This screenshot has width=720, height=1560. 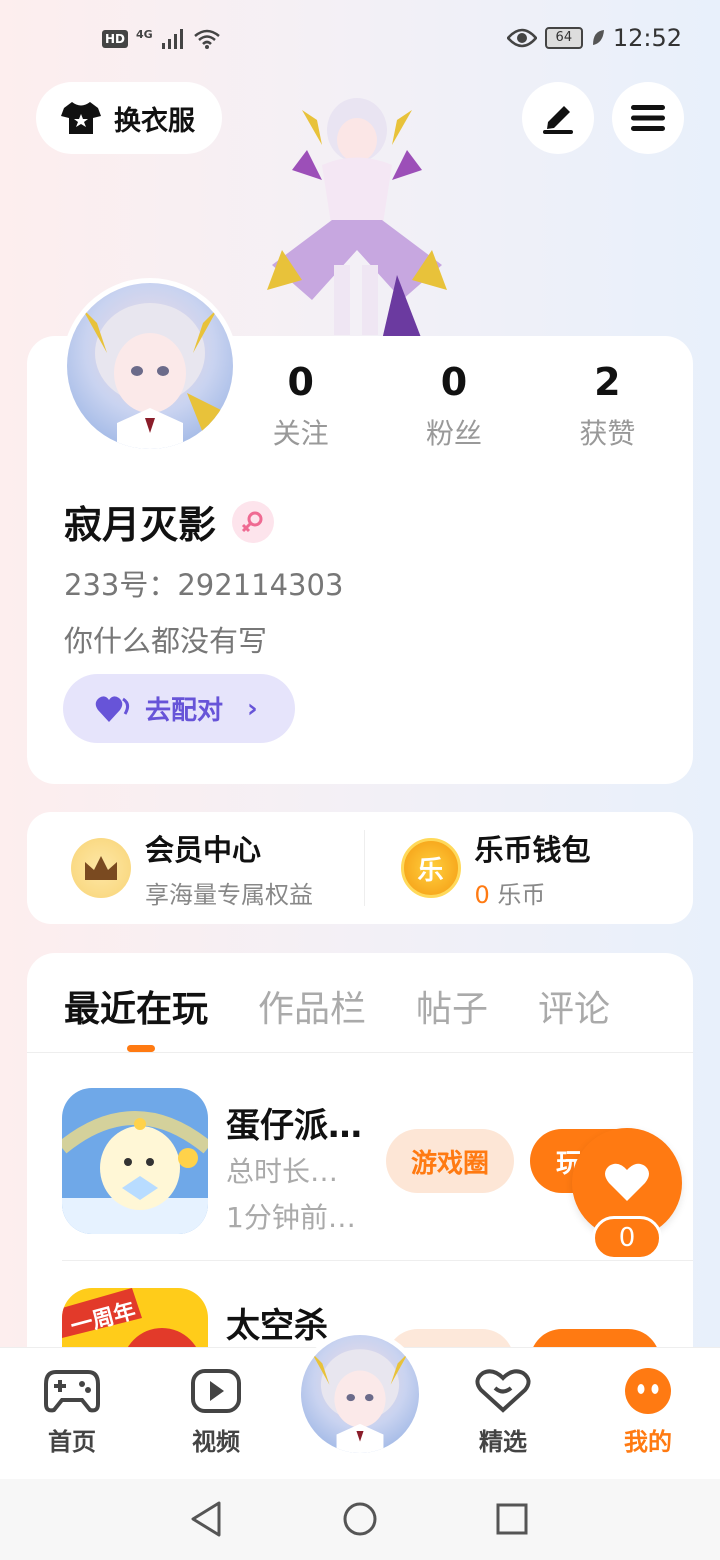 What do you see at coordinates (598, 37) in the screenshot?
I see `leaf-icon` at bounding box center [598, 37].